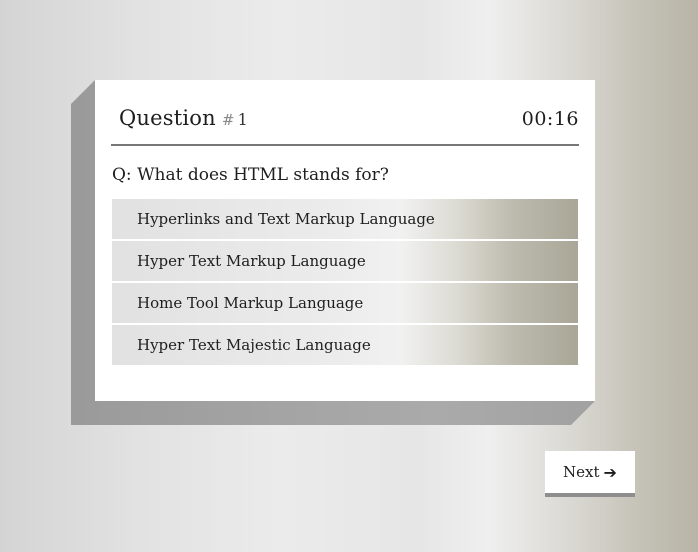 This screenshot has width=698, height=552. Describe the element at coordinates (228, 120) in the screenshot. I see `question-hash: #` at that location.